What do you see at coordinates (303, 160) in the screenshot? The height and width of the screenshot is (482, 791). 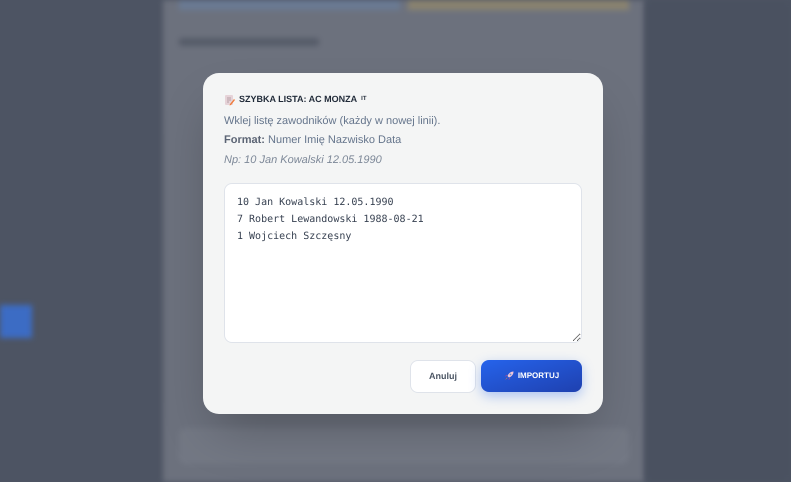 I see `example-text: Np: 10 Jan Kowalski 12.05.1990` at bounding box center [303, 160].